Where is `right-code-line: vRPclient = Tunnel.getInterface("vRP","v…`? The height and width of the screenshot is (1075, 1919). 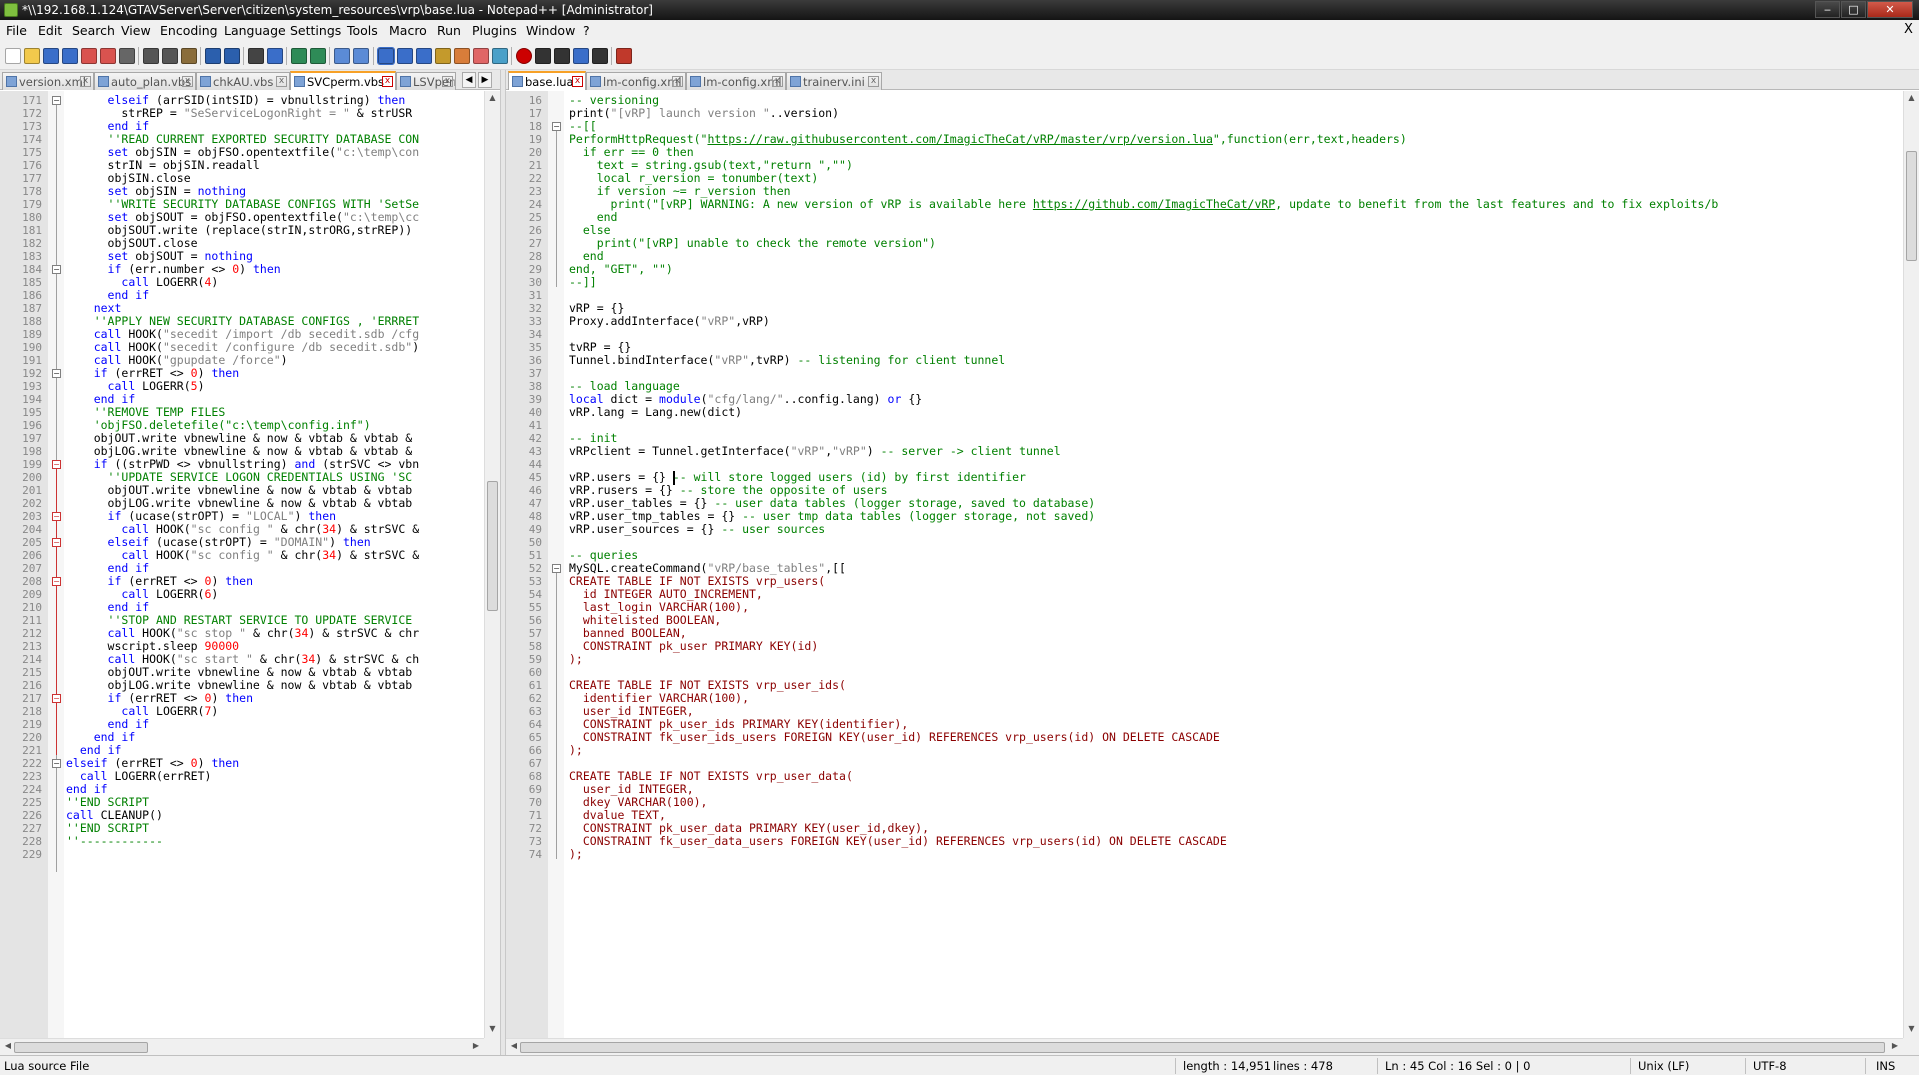 right-code-line: vRPclient = Tunnel.getInterface("vRP","v… is located at coordinates (815, 451).